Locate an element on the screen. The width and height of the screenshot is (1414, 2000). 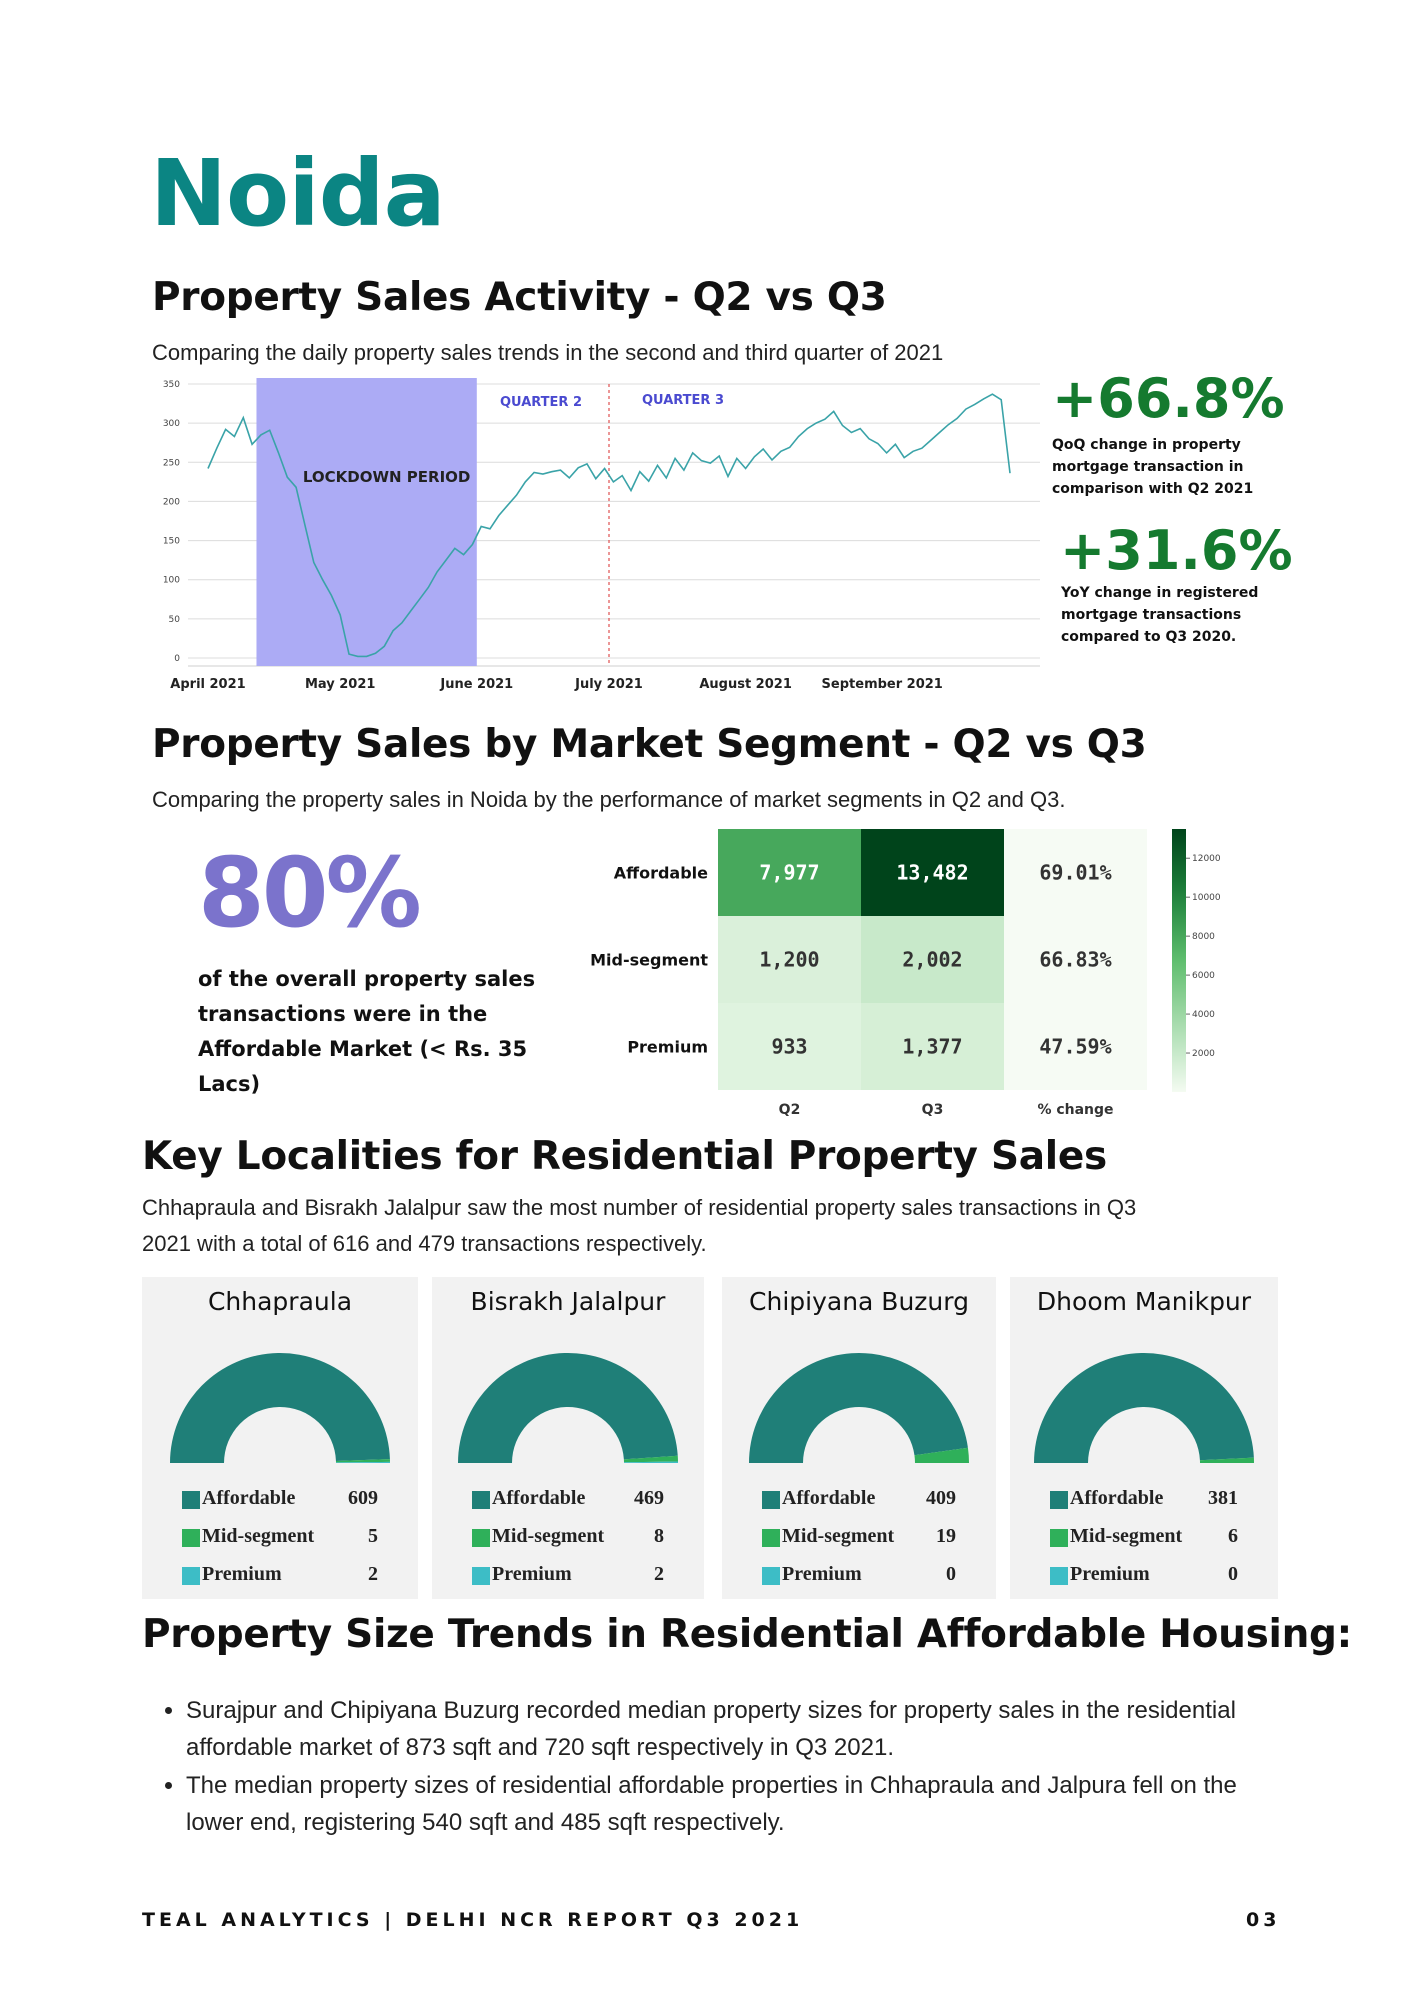
legend-row: Premium 2 is located at coordinates (568, 1582).